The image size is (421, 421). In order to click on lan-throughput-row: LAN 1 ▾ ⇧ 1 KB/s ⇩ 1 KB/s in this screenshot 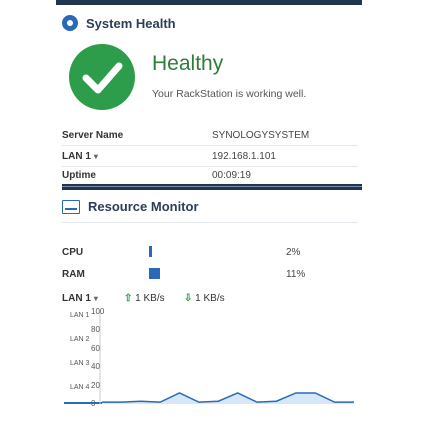, I will do `click(143, 298)`.